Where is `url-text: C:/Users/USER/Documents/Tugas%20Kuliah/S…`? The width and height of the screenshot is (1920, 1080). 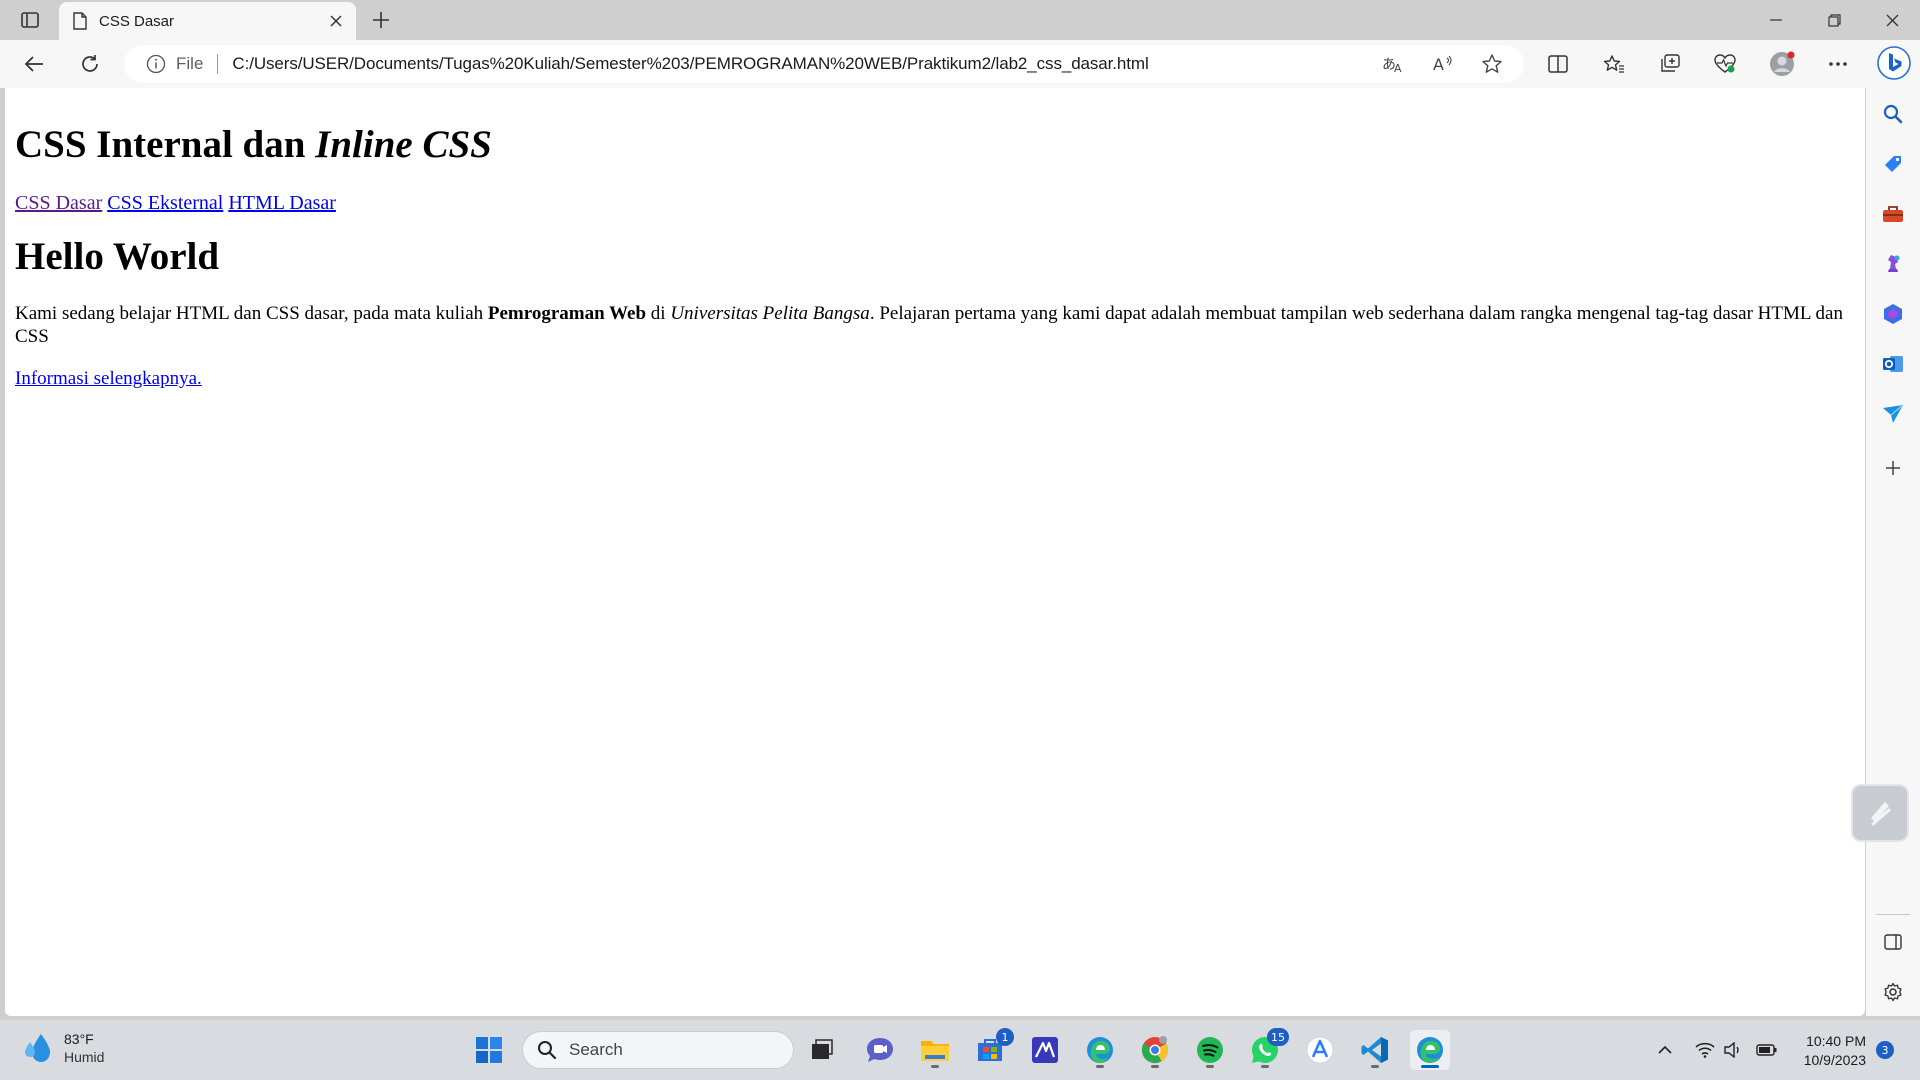 url-text: C:/Users/USER/Documents/Tugas%20Kuliah/S… is located at coordinates (690, 64).